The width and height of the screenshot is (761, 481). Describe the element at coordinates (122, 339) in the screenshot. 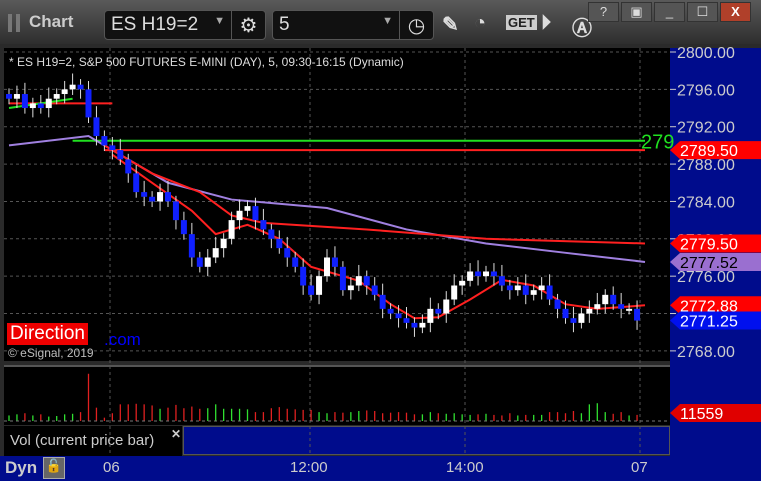

I see `watermark-suffix: .com` at that location.